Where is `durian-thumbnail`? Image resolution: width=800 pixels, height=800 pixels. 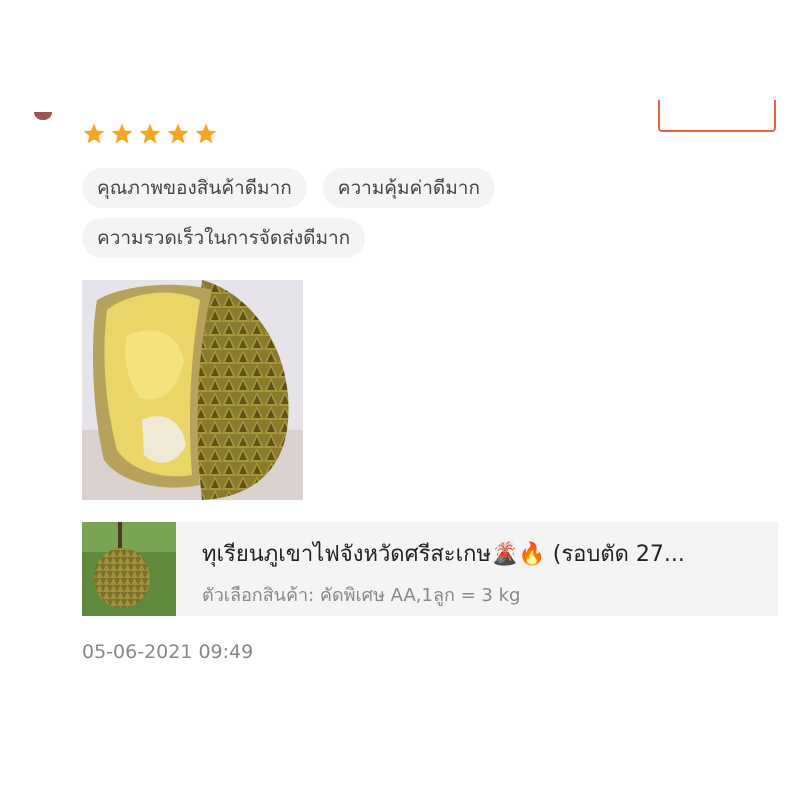 durian-thumbnail is located at coordinates (129, 569).